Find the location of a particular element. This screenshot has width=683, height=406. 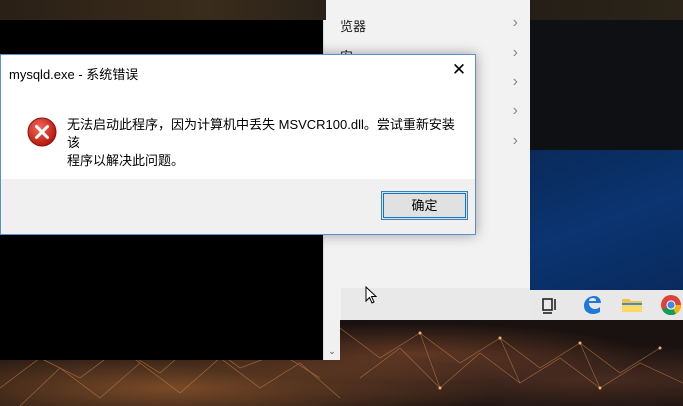

menu-item-label: 览器 is located at coordinates (353, 26).